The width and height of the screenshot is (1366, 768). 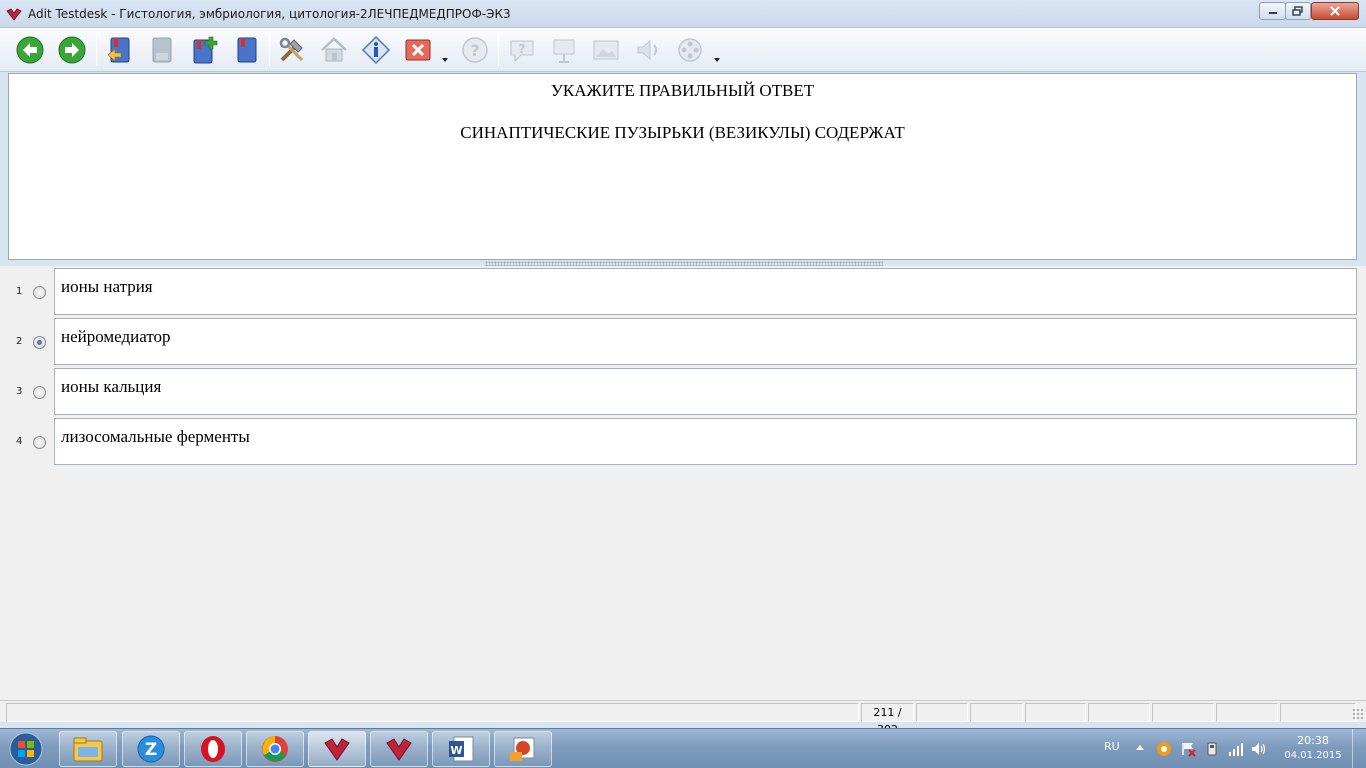 I want to click on start-button, so click(x=26, y=749).